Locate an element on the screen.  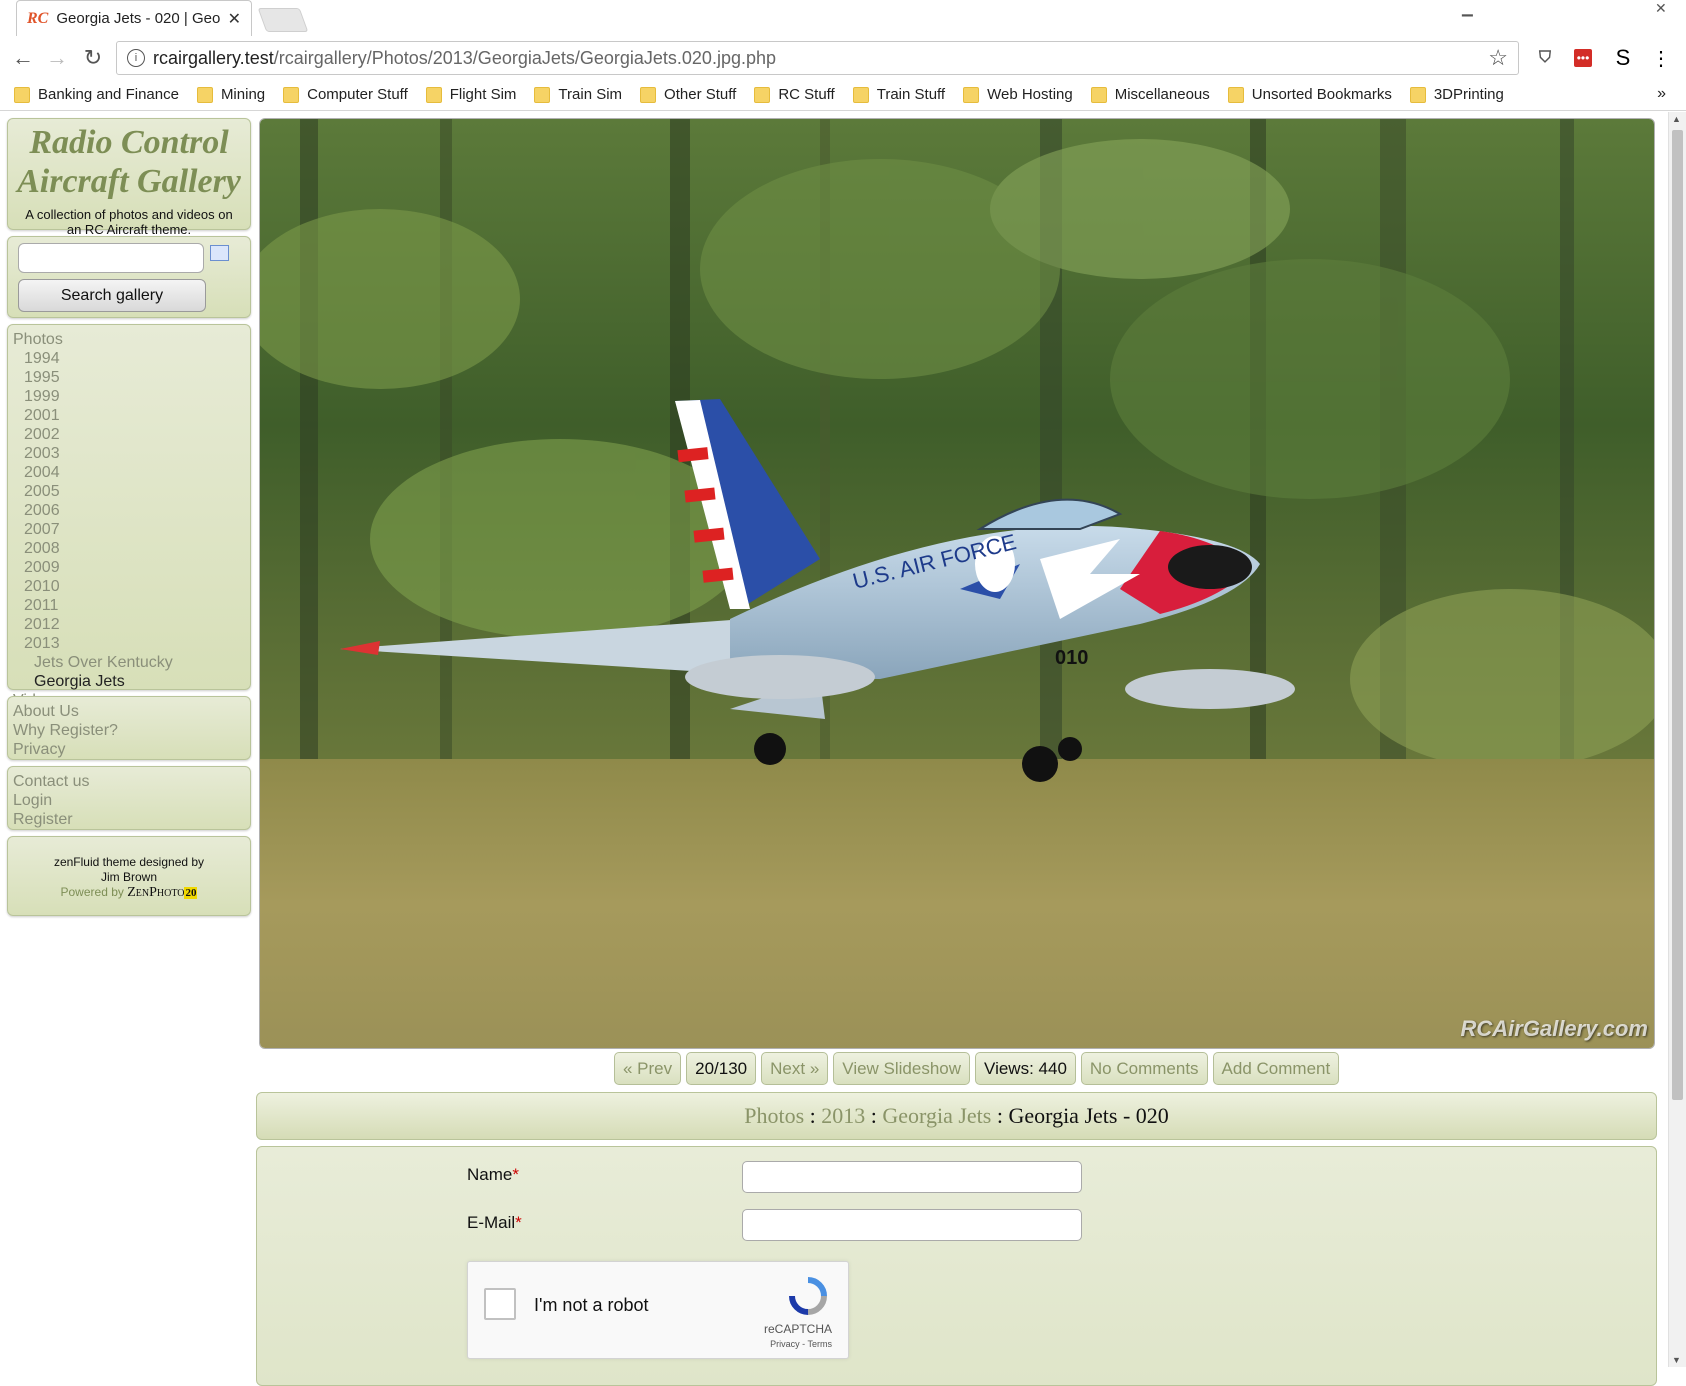
ublock-icon: ⛉ is located at coordinates (1545, 58).